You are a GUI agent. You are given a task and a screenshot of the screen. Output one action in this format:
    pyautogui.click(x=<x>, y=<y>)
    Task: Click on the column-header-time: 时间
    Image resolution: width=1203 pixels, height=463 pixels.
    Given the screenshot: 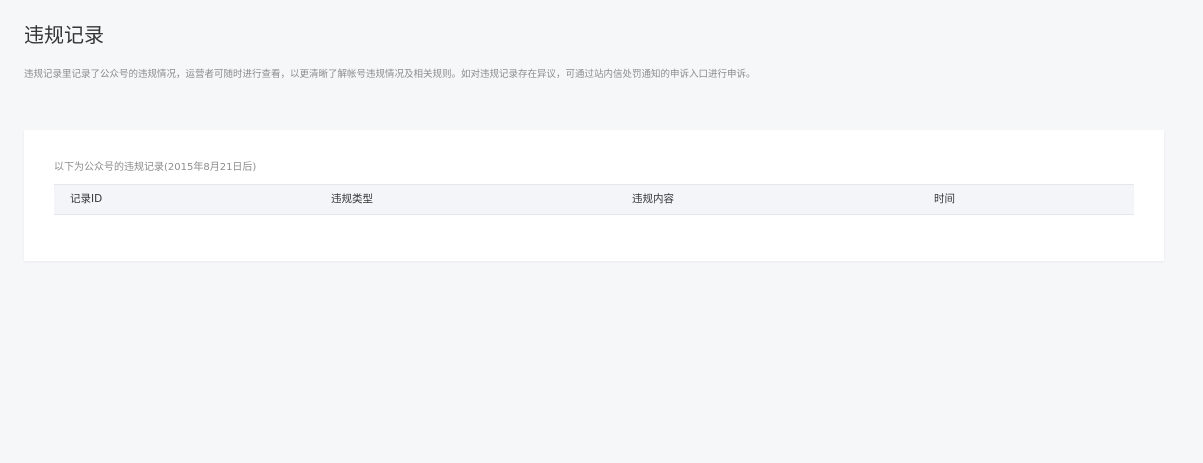 What is the action you would take?
    pyautogui.click(x=944, y=199)
    